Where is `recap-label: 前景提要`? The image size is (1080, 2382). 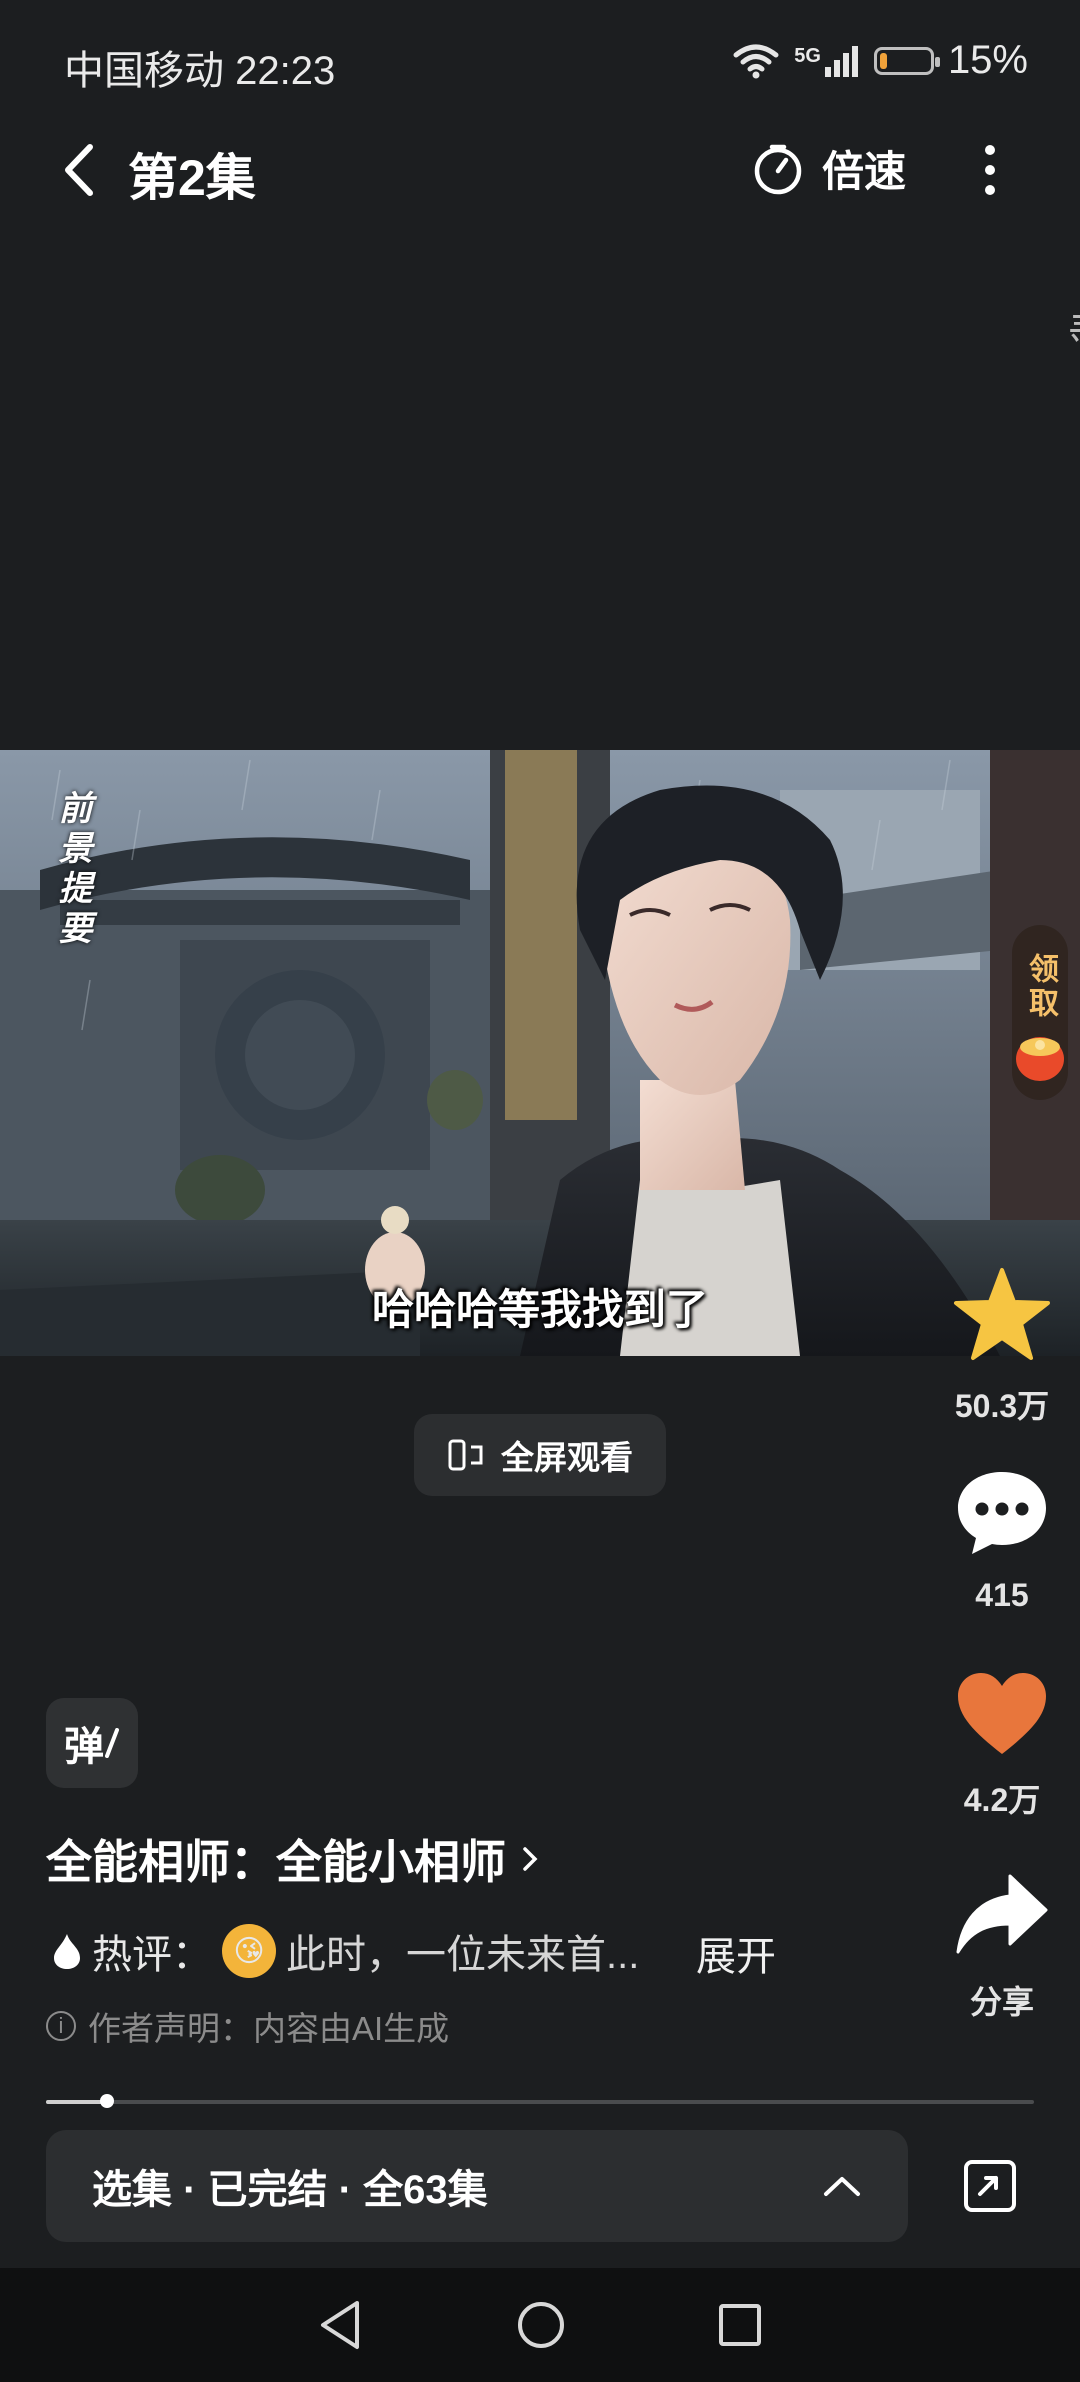
recap-label: 前景提要 is located at coordinates (72, 870).